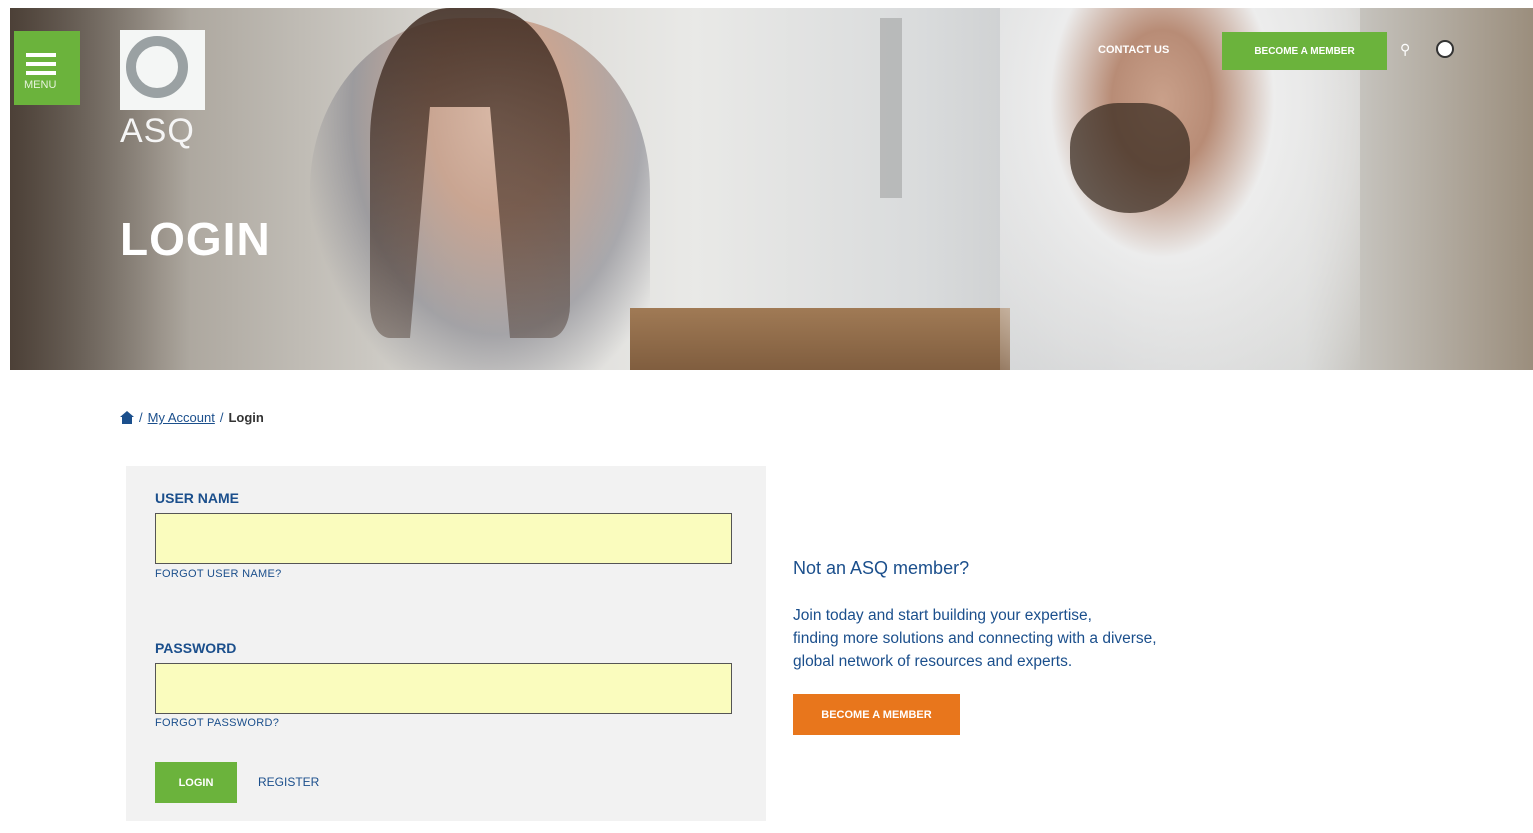 The height and width of the screenshot is (833, 1533). Describe the element at coordinates (157, 131) in the screenshot. I see `logo-text: ASQ` at that location.